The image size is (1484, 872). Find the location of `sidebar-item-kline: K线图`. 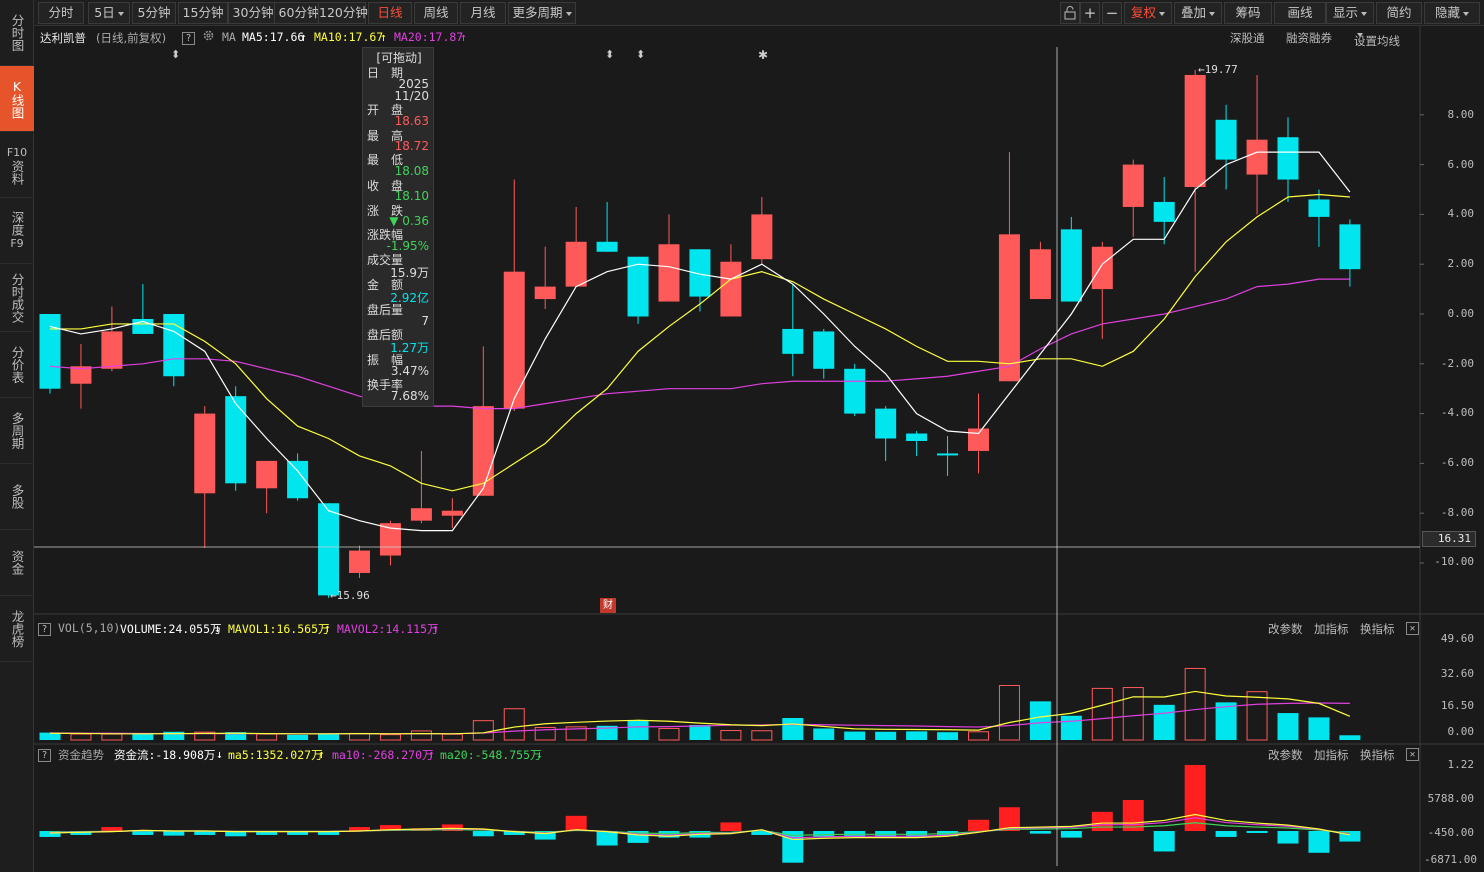

sidebar-item-kline: K线图 is located at coordinates (17, 99).